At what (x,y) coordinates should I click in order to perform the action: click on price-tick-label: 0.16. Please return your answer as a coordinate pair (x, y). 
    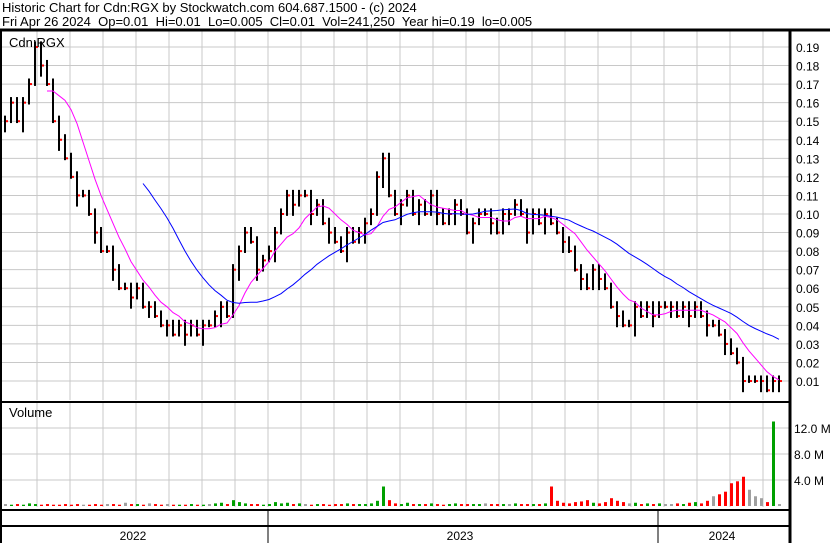
    Looking at the image, I should click on (808, 104).